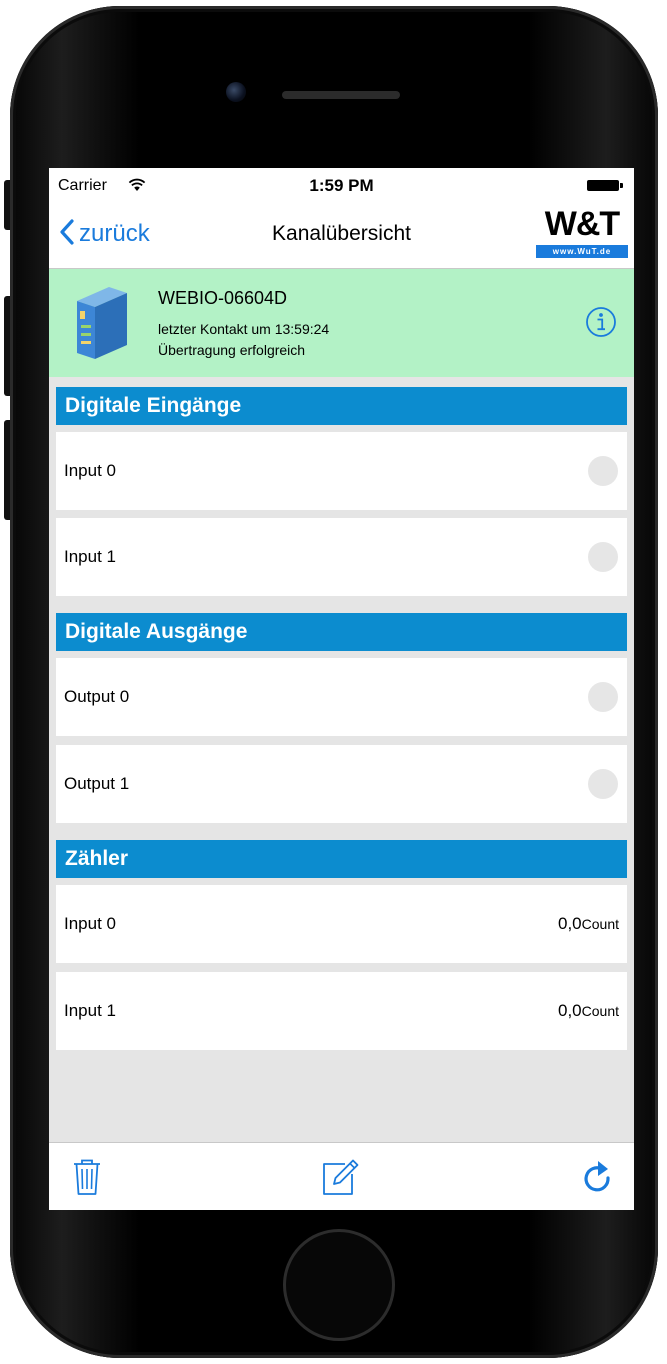  Describe the element at coordinates (341, 784) in the screenshot. I see `digital-output-row: Output 1` at that location.